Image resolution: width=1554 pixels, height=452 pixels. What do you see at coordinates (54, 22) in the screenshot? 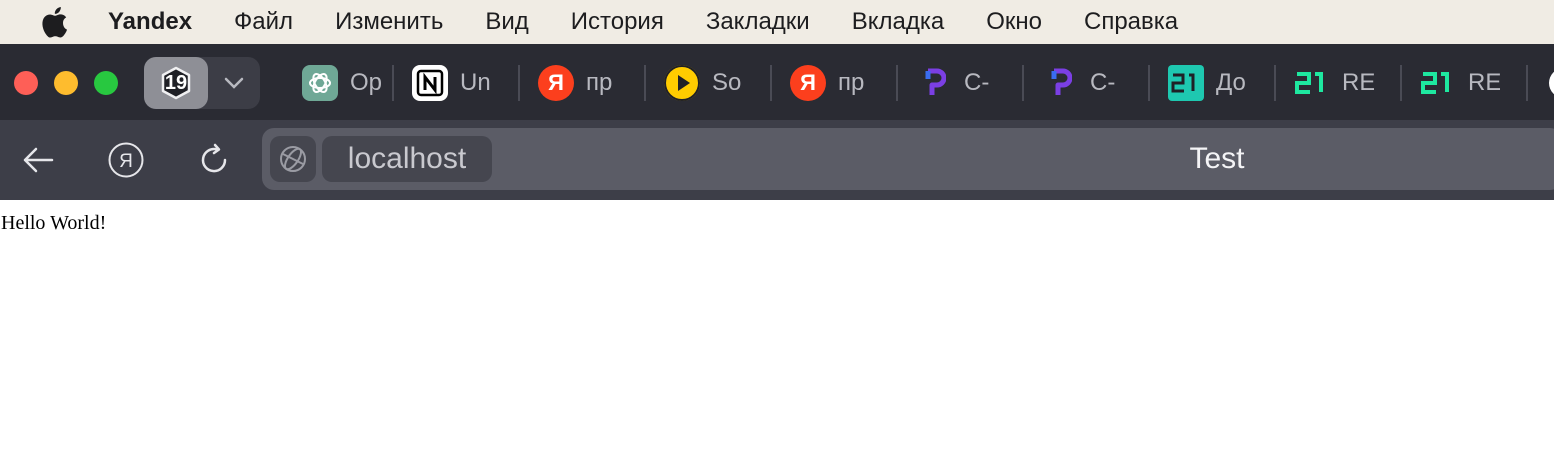
I see `apple-icon` at bounding box center [54, 22].